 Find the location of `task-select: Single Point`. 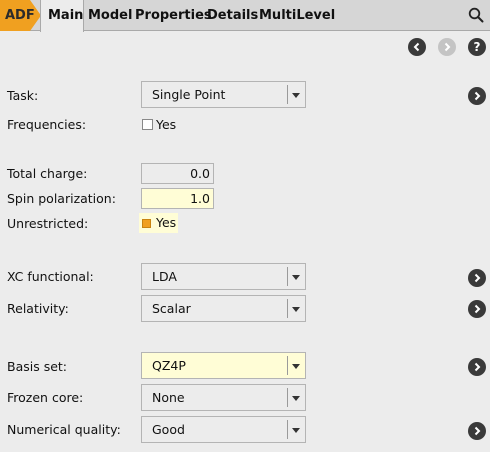

task-select: Single Point is located at coordinates (223, 94).